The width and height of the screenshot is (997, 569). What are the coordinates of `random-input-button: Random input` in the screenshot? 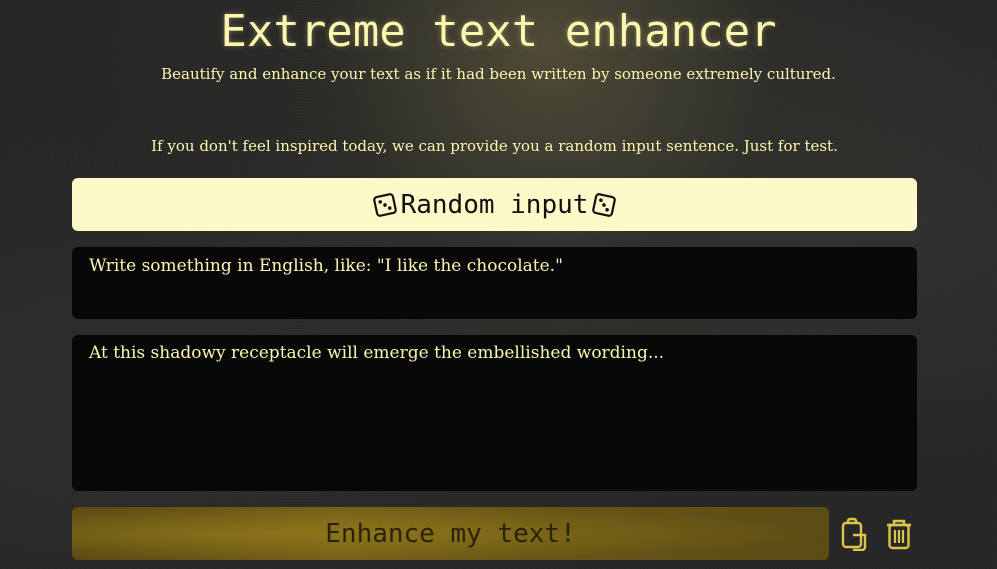 It's located at (494, 204).